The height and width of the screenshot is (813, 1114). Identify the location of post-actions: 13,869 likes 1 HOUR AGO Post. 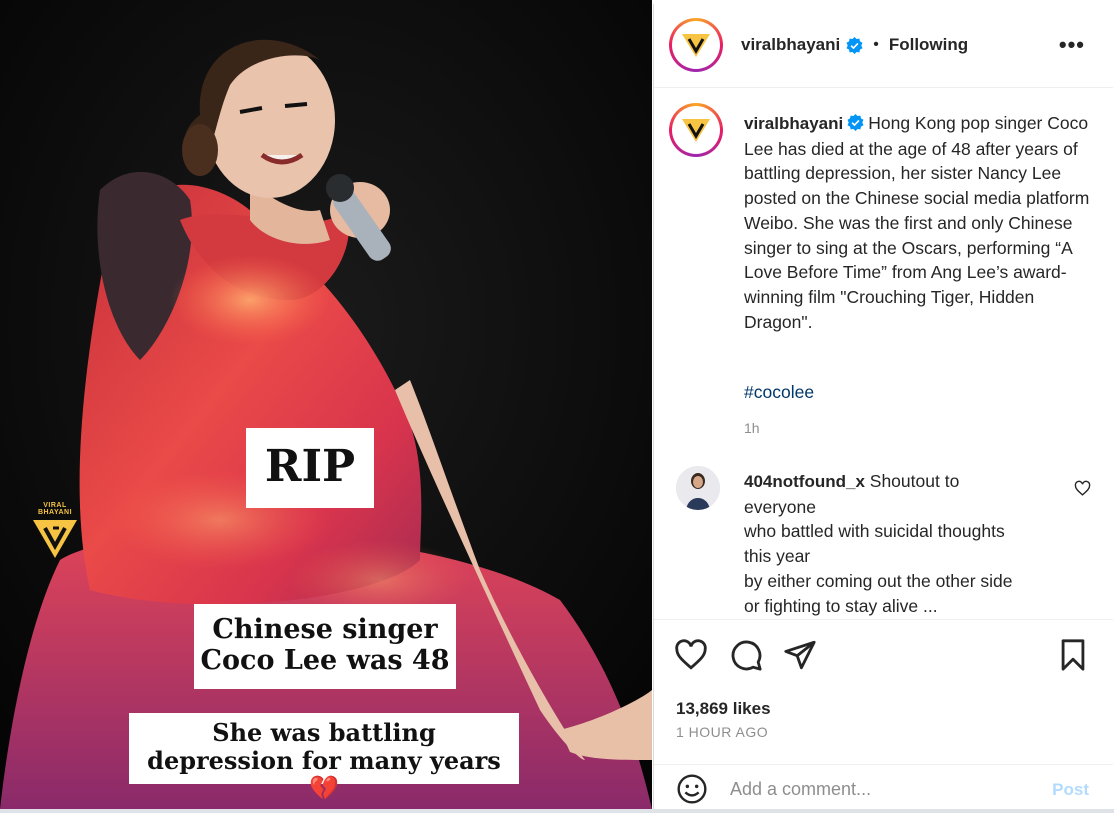
(883, 714).